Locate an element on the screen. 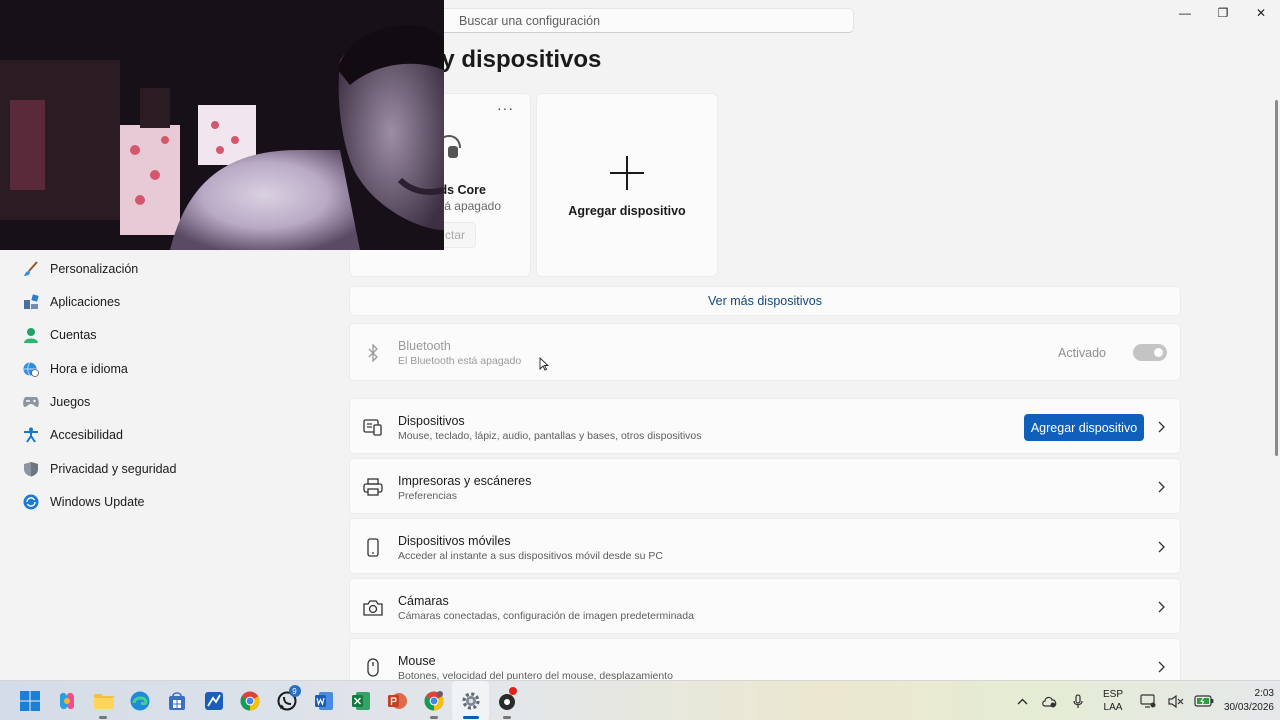 The height and width of the screenshot is (720, 1280). taskbar-app-blue is located at coordinates (213, 700).